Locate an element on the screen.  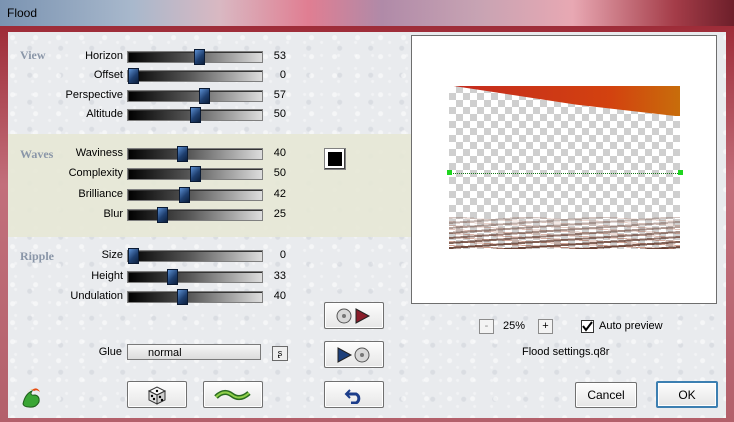
altitude-slider-thumb is located at coordinates (195, 115).